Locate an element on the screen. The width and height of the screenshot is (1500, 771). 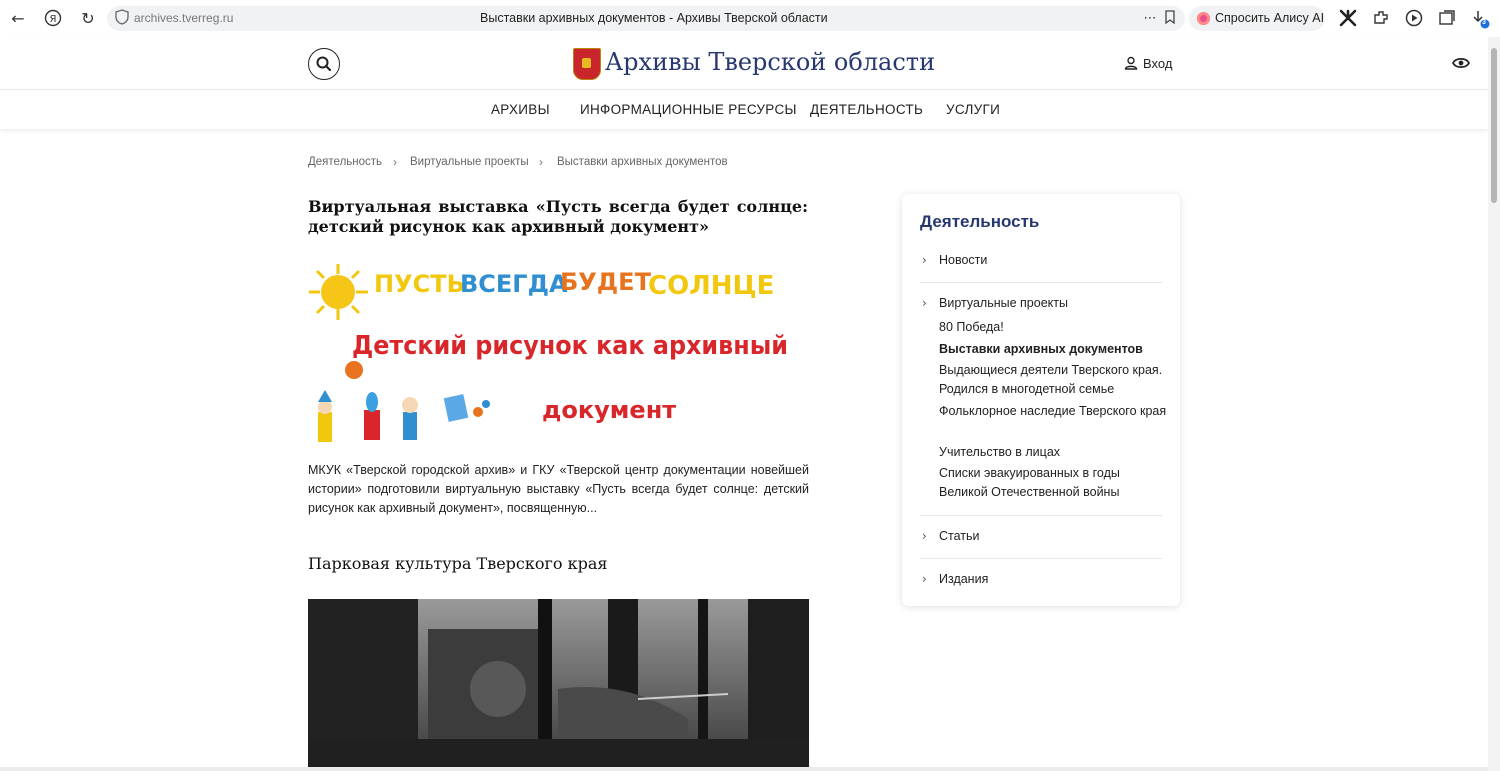
park-photo-image is located at coordinates (558, 683).